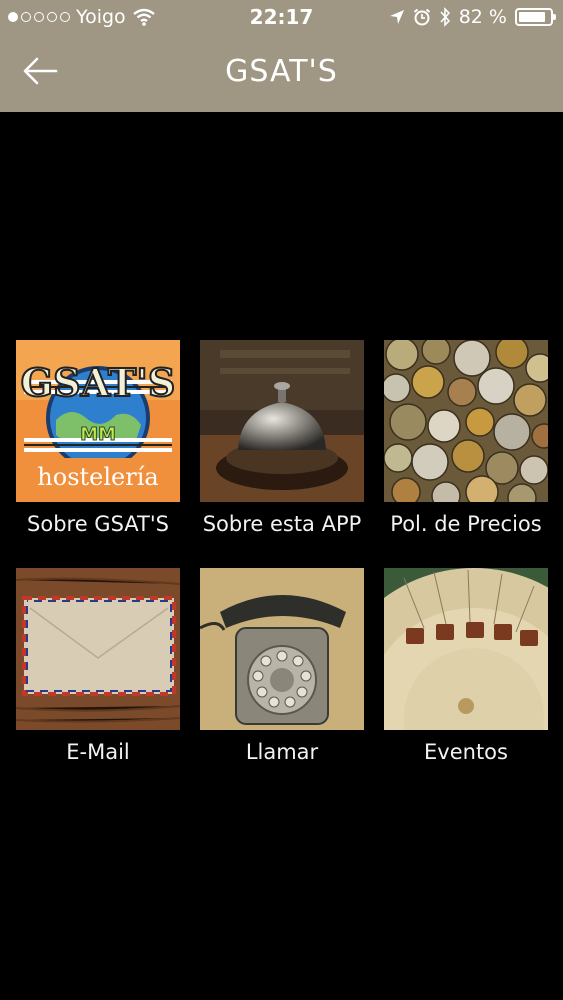  What do you see at coordinates (98, 752) in the screenshot?
I see `tile-label: E-Mail` at bounding box center [98, 752].